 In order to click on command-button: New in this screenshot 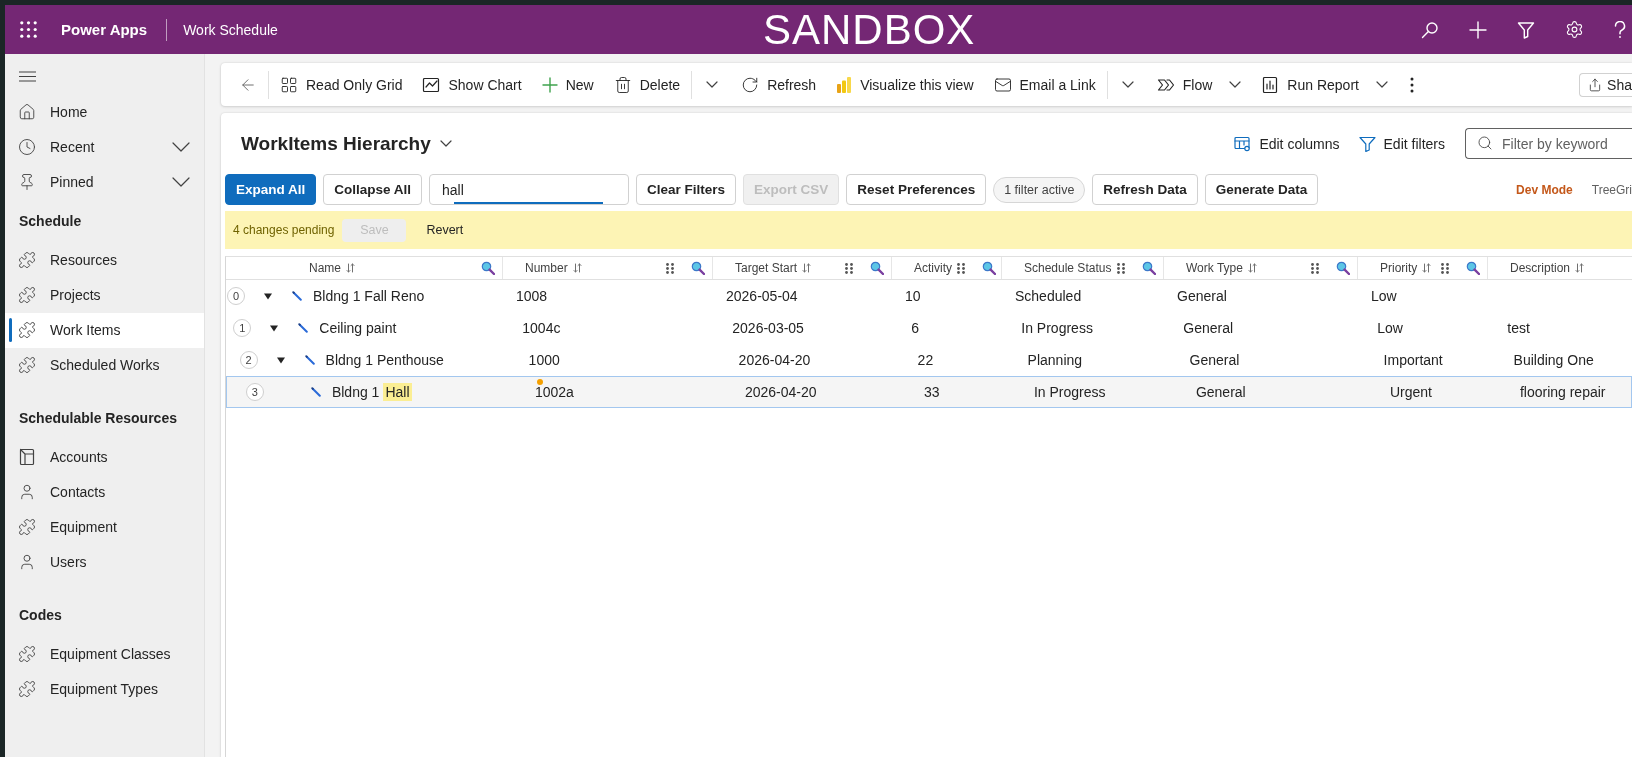, I will do `click(567, 84)`.